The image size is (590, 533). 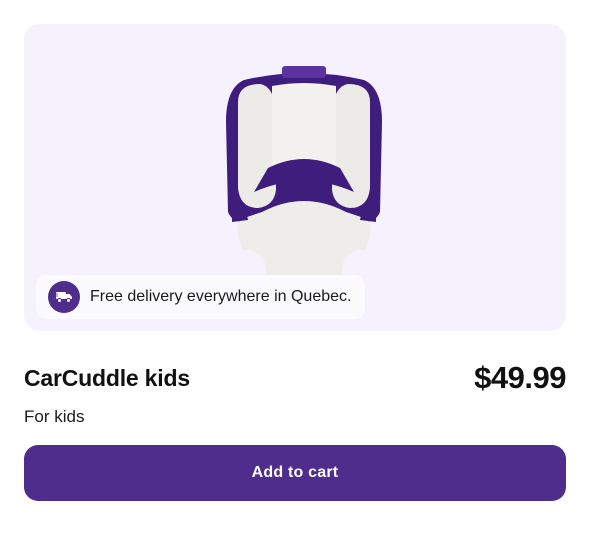 What do you see at coordinates (107, 378) in the screenshot?
I see `product-name: CarCuddle kids` at bounding box center [107, 378].